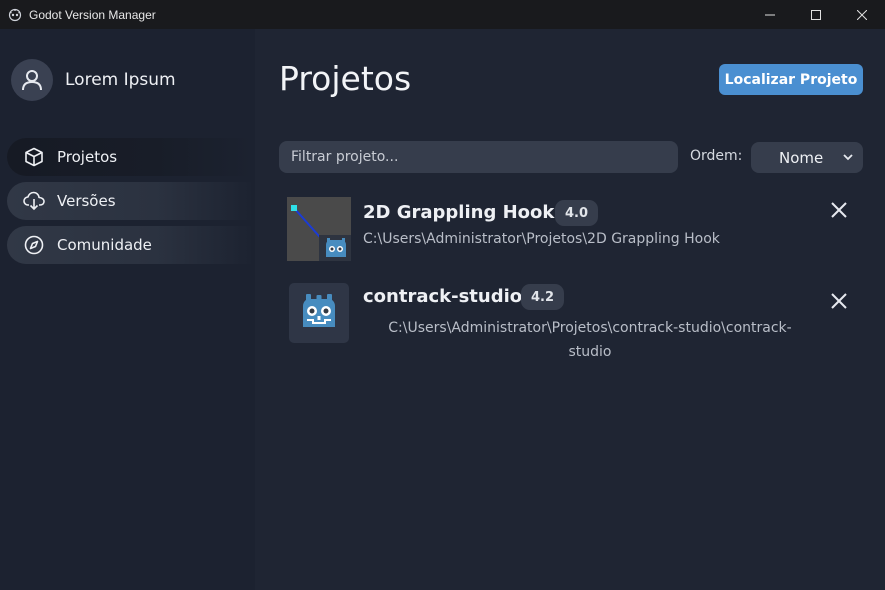  I want to click on user-icon, so click(32, 80).